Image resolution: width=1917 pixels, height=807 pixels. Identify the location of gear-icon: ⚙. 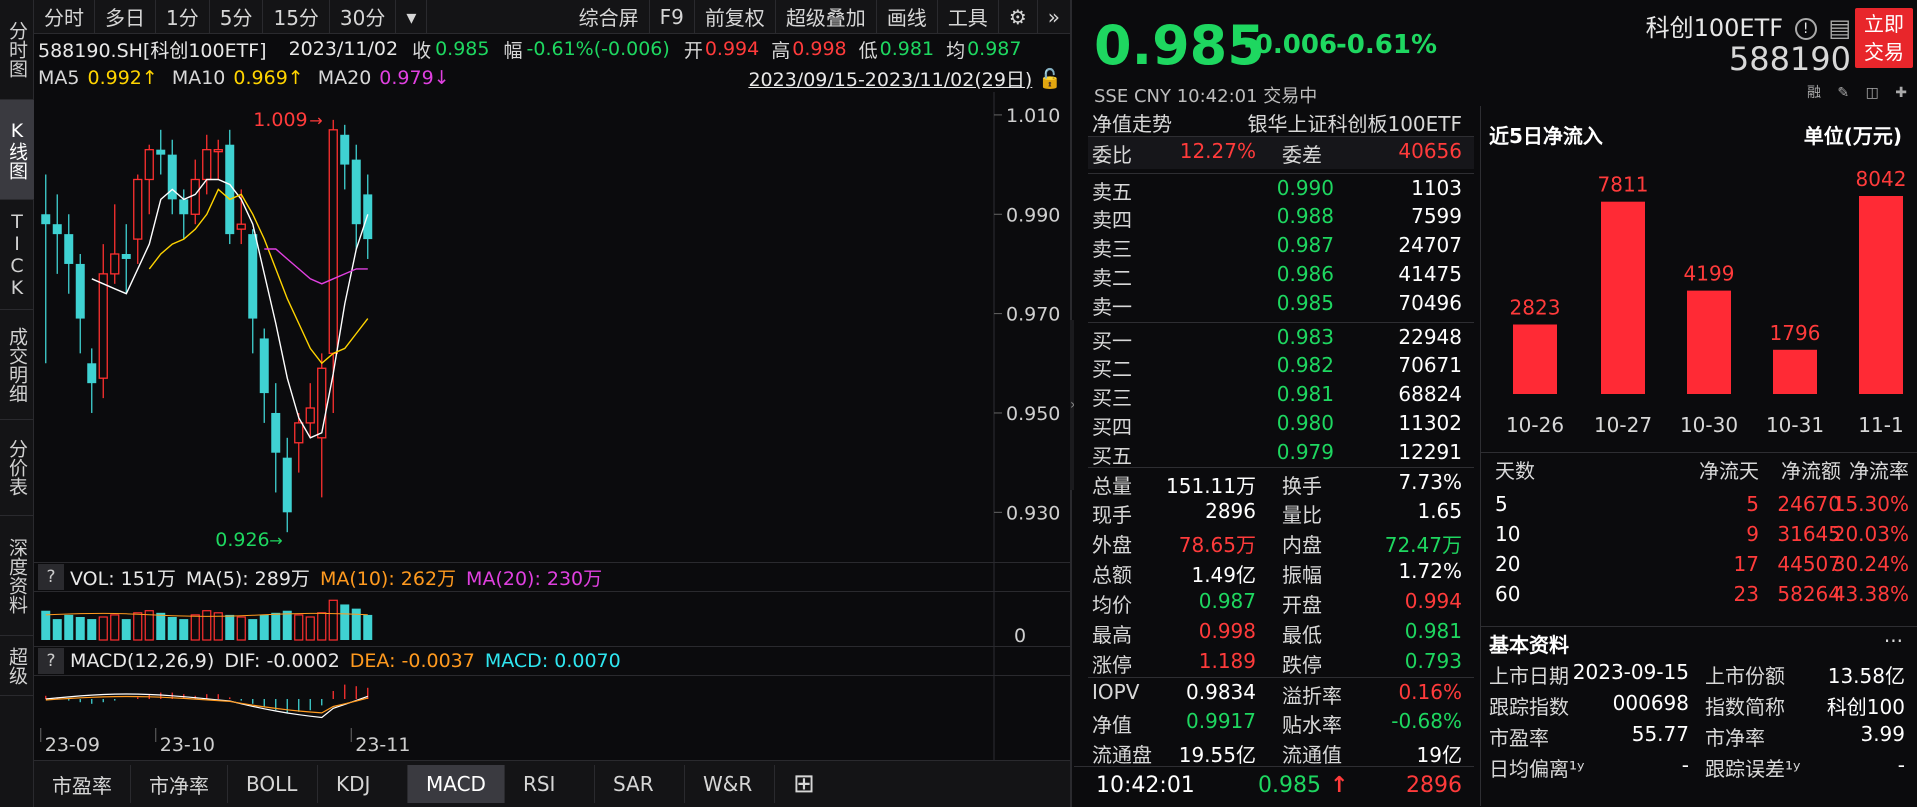
(1018, 17).